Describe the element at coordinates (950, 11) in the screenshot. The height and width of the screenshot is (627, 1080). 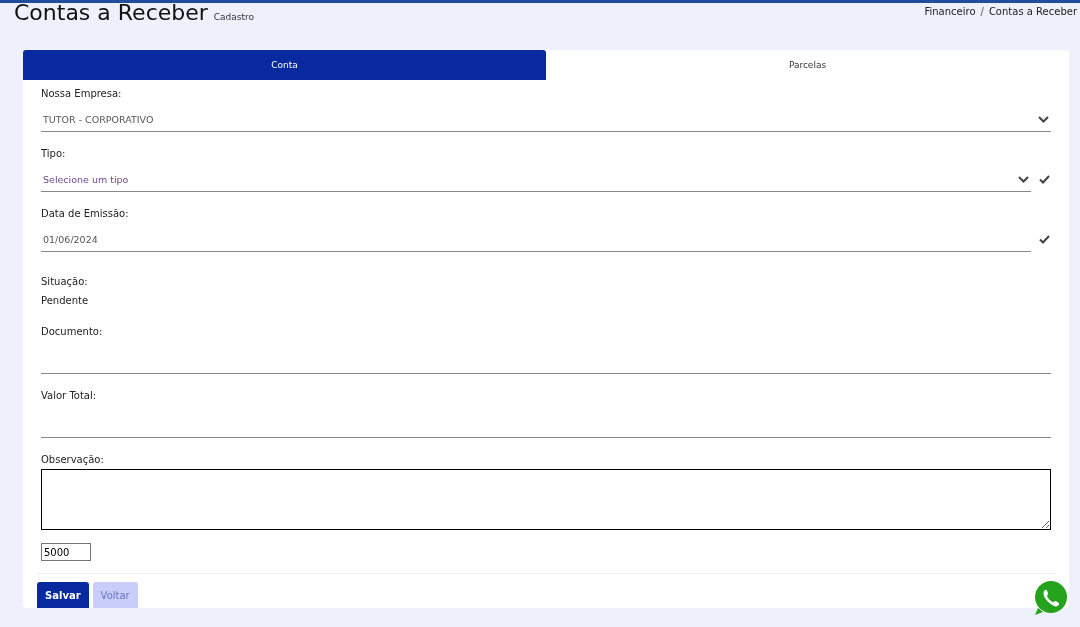
I see `breadcrumb-link: Financeiro` at that location.